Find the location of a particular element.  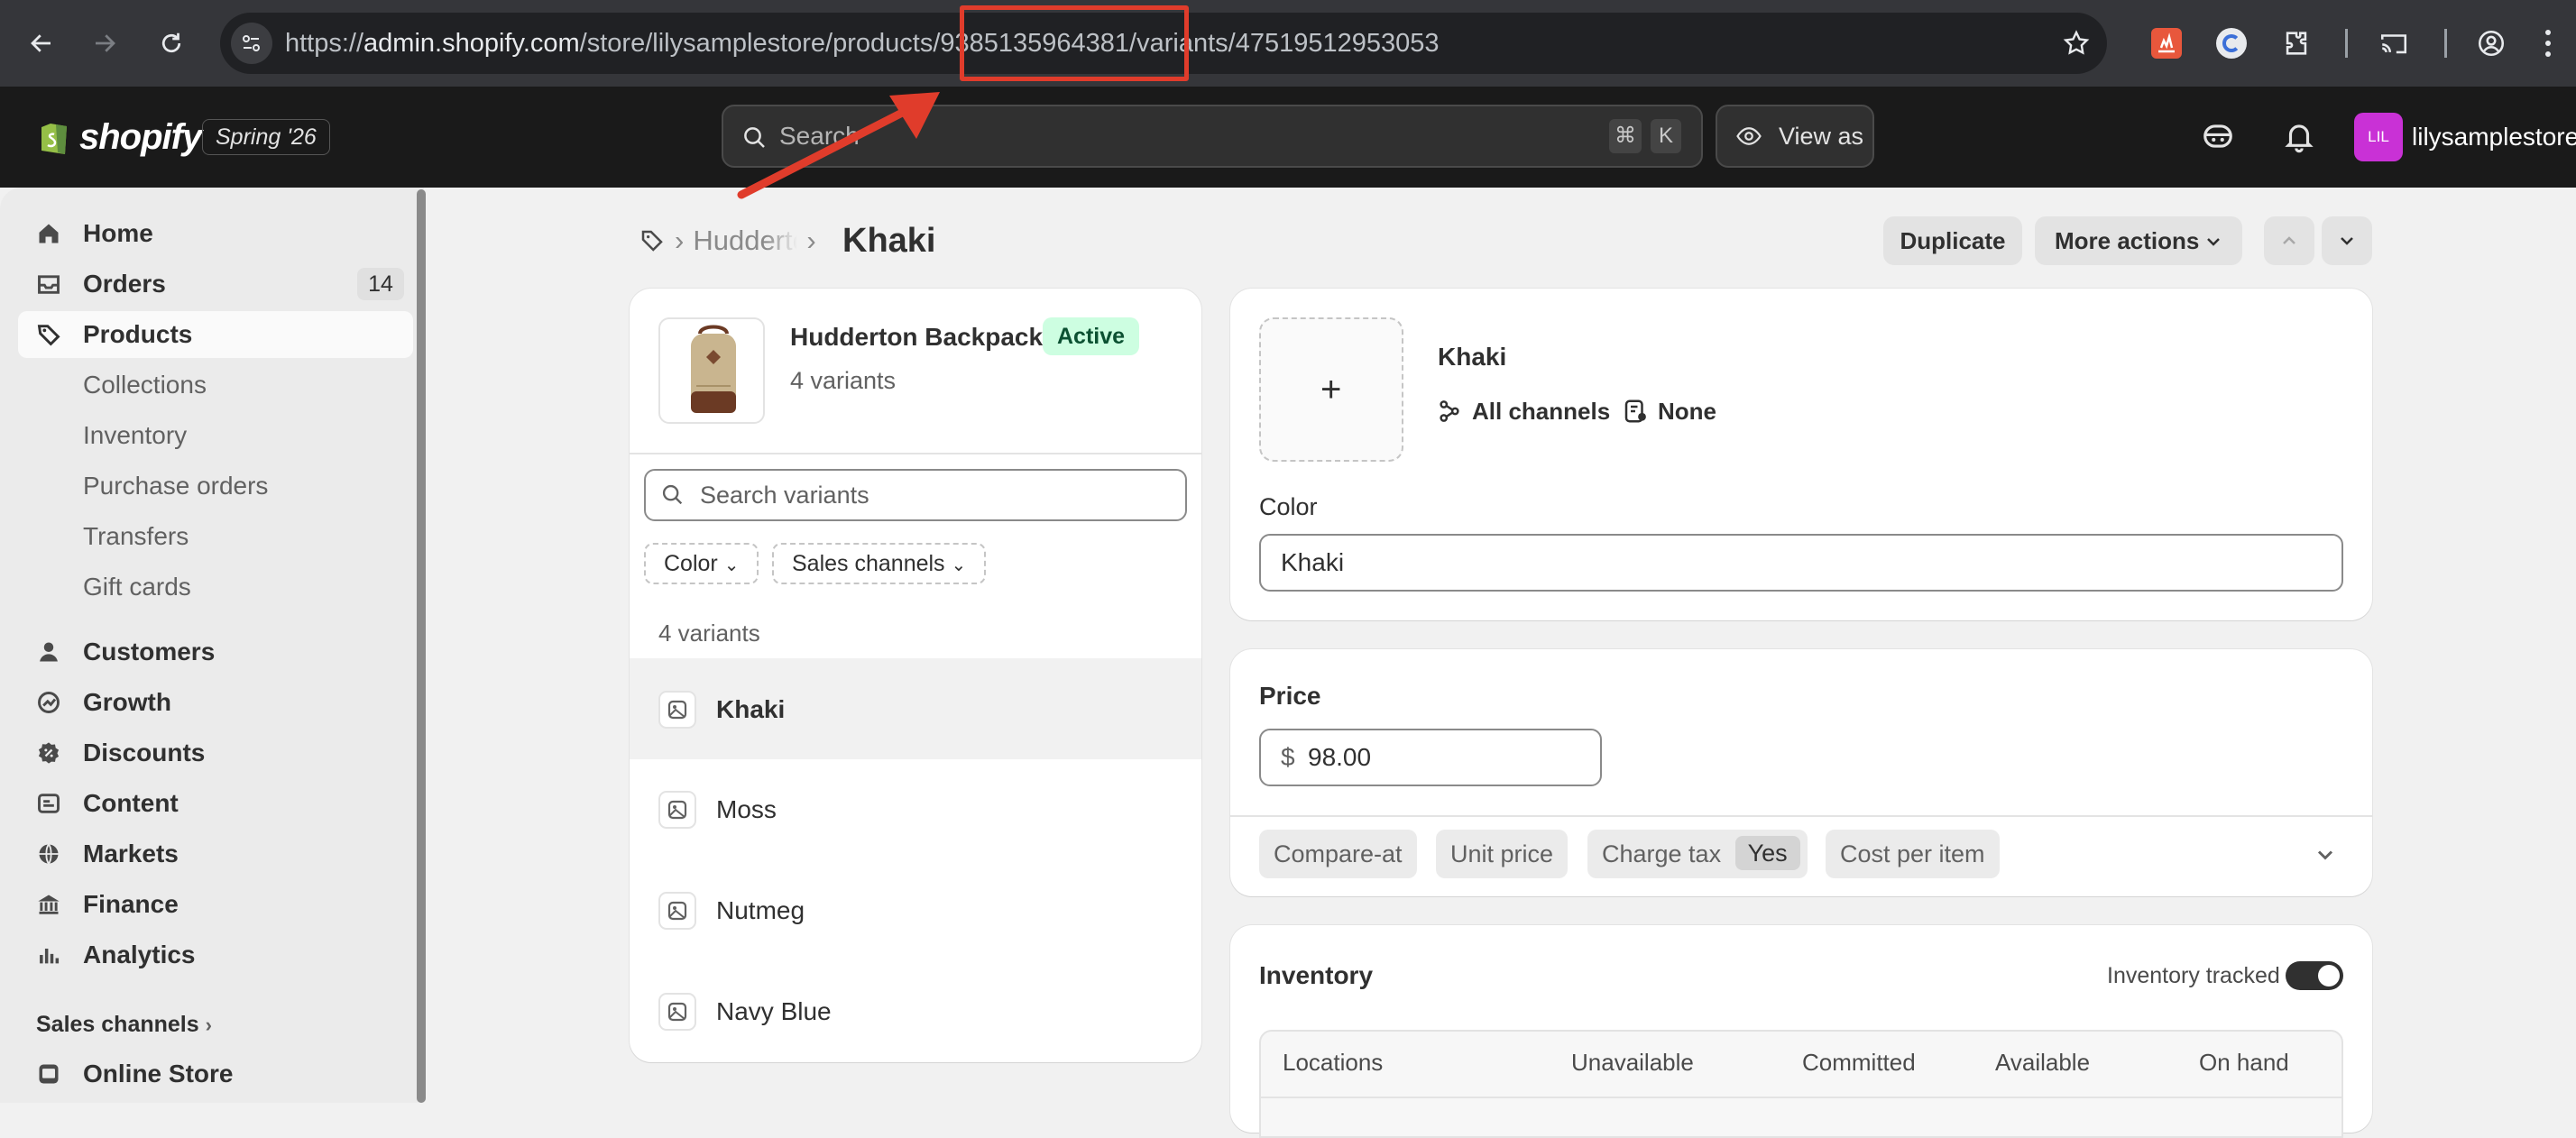

shopify-bag-icon is located at coordinates (54, 139).